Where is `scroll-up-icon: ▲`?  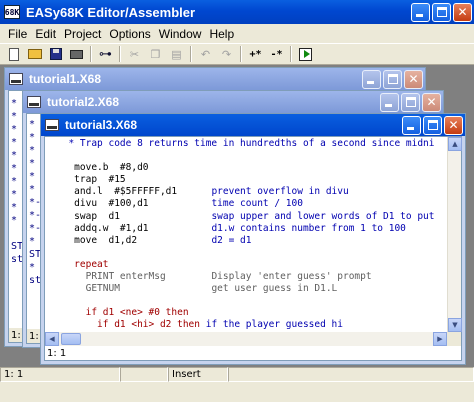
scroll-up-icon: ▲ is located at coordinates (455, 144).